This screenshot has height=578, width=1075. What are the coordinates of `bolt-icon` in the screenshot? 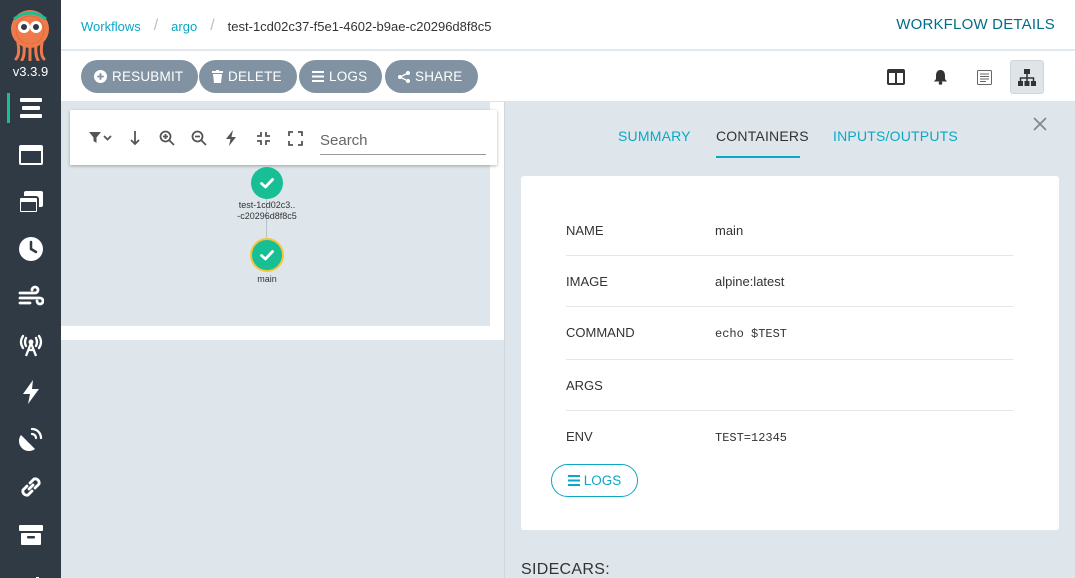 It's located at (30, 392).